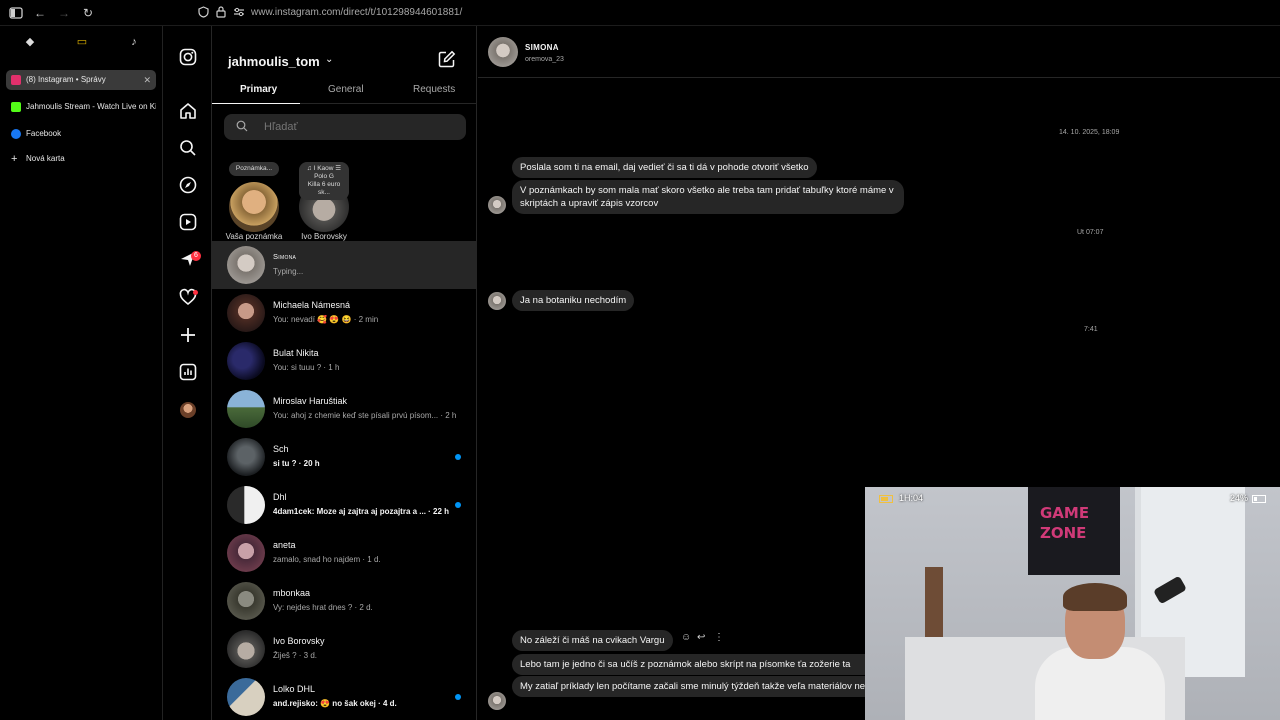  What do you see at coordinates (434, 89) in the screenshot?
I see `tab-requests: Requests` at bounding box center [434, 89].